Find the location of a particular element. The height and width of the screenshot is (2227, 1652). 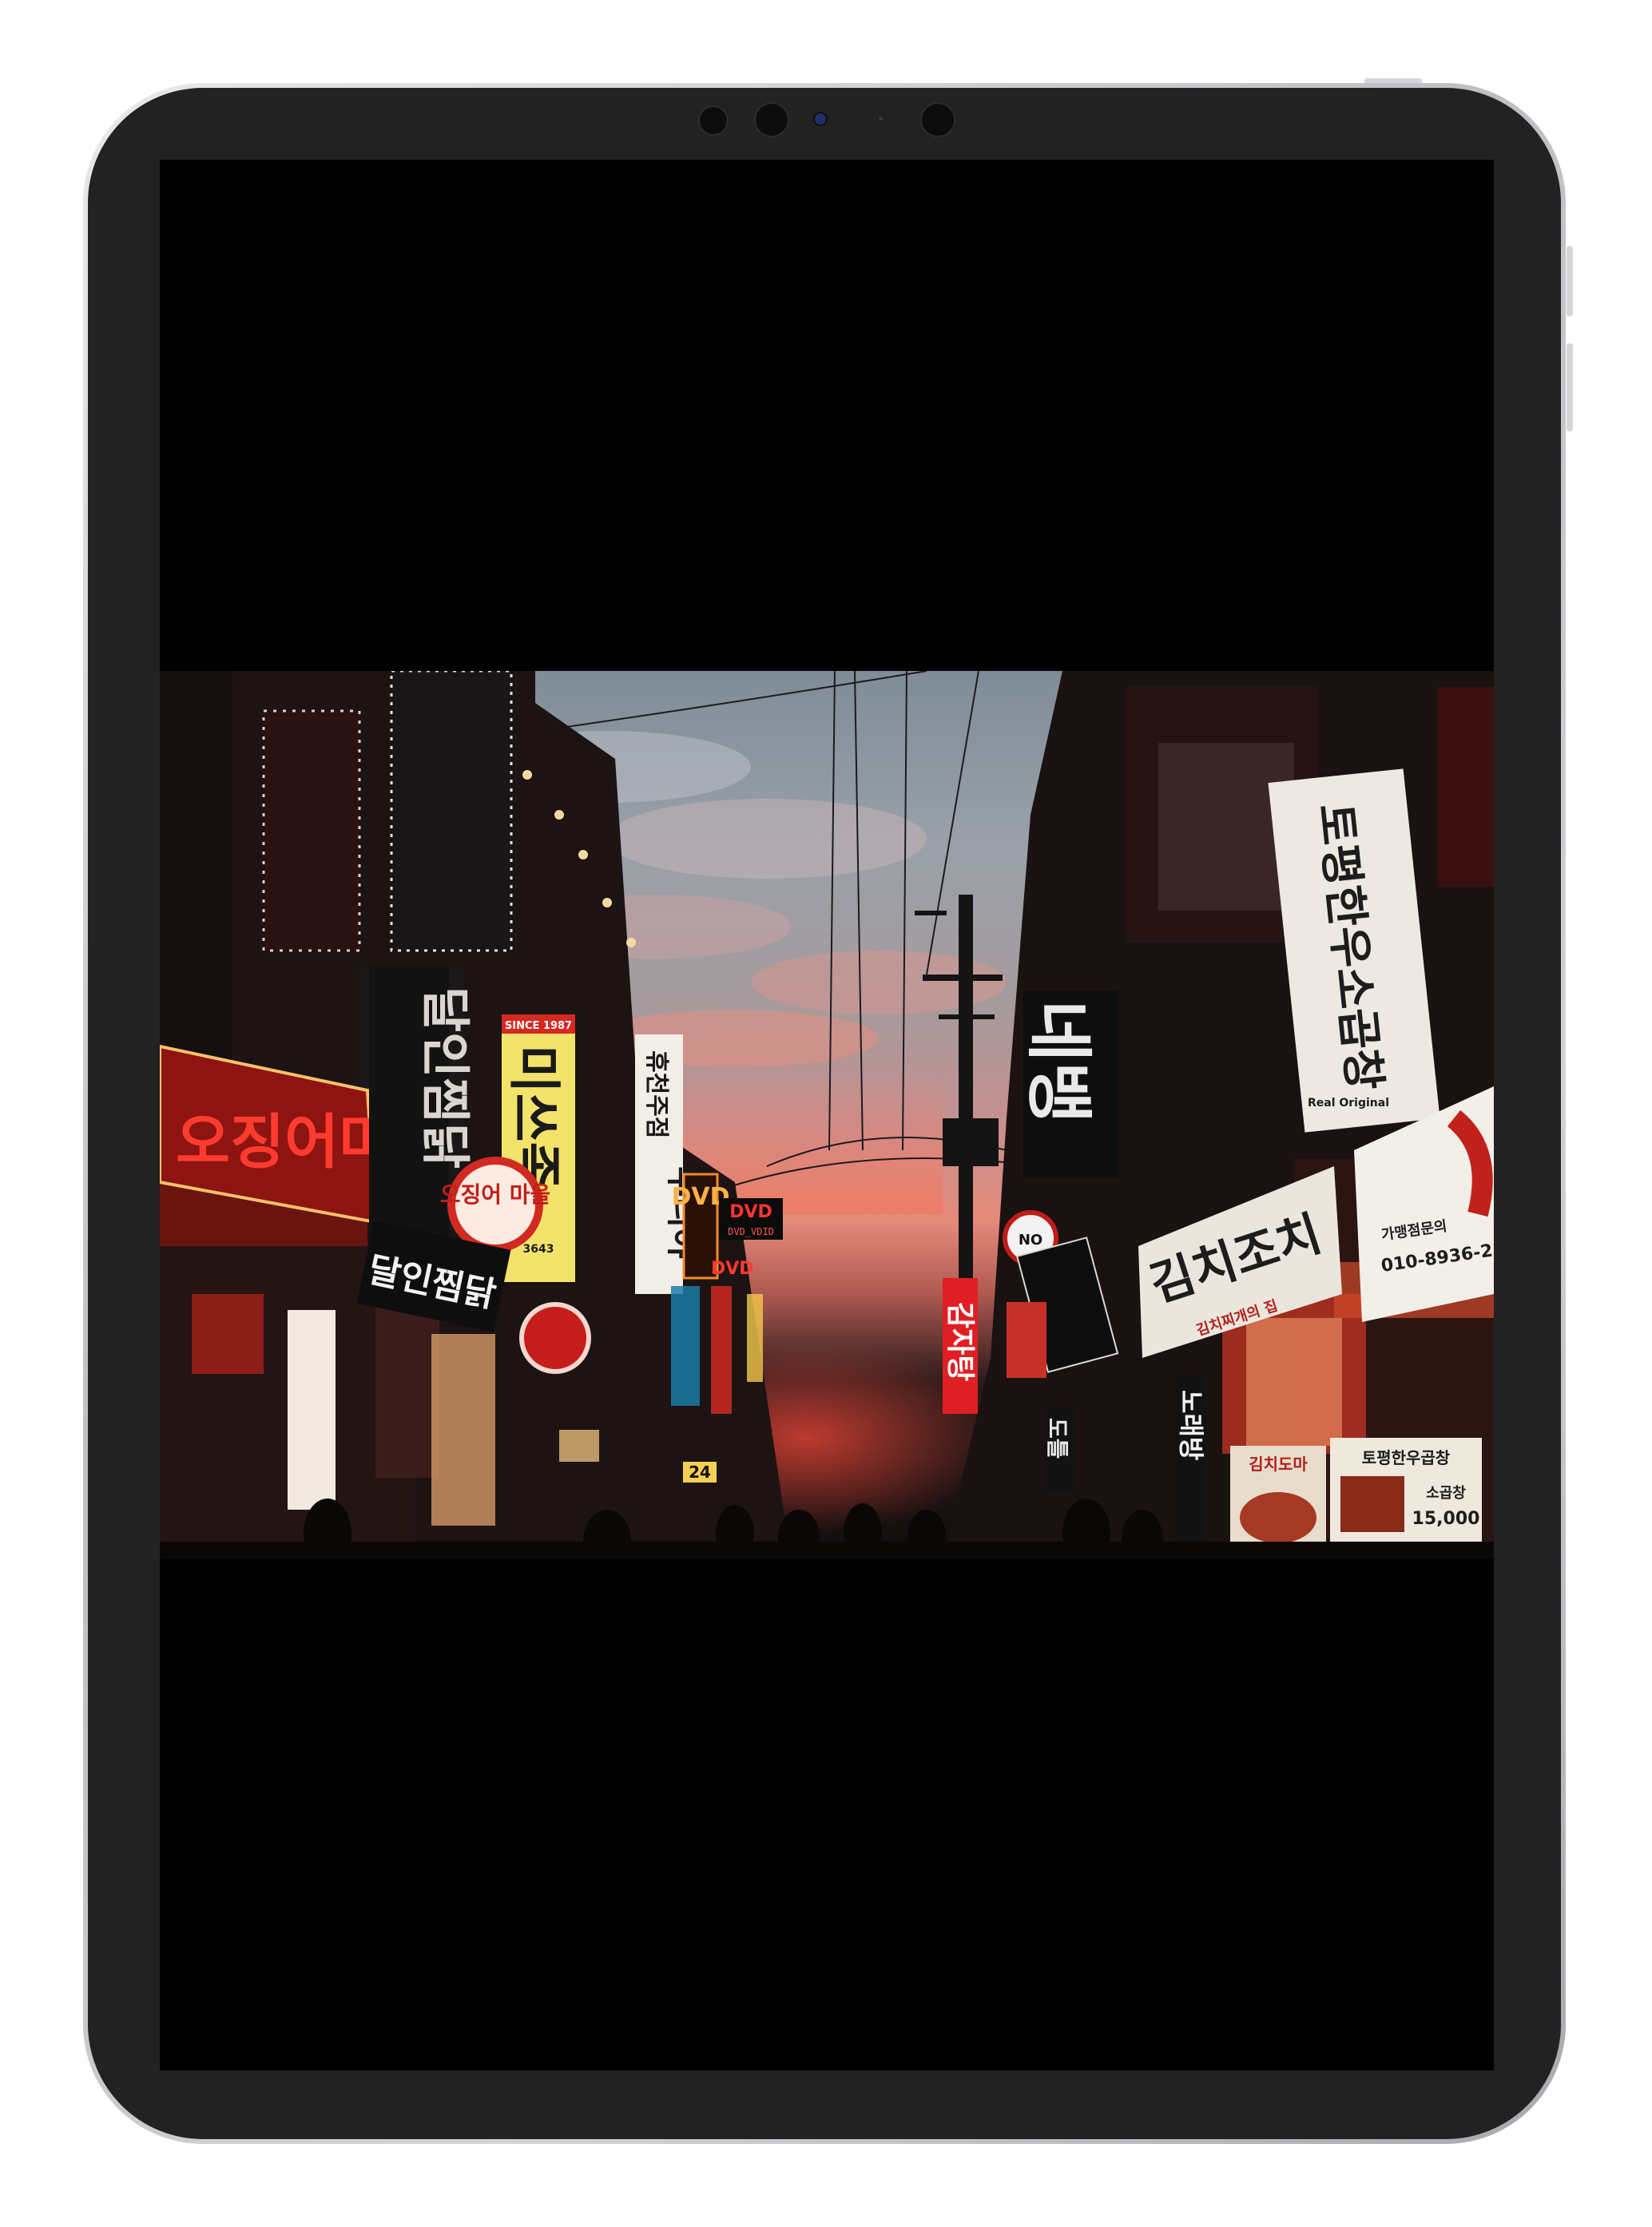

svg-text: Real Original is located at coordinates (1348, 1104).